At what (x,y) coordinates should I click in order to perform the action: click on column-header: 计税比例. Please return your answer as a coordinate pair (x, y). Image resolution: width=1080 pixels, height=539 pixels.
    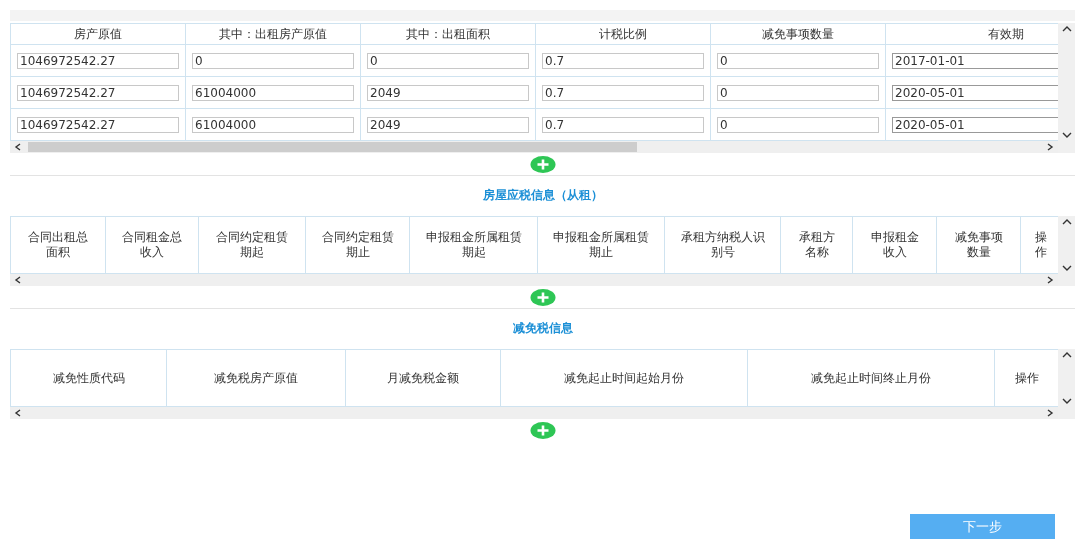
    Looking at the image, I should click on (623, 34).